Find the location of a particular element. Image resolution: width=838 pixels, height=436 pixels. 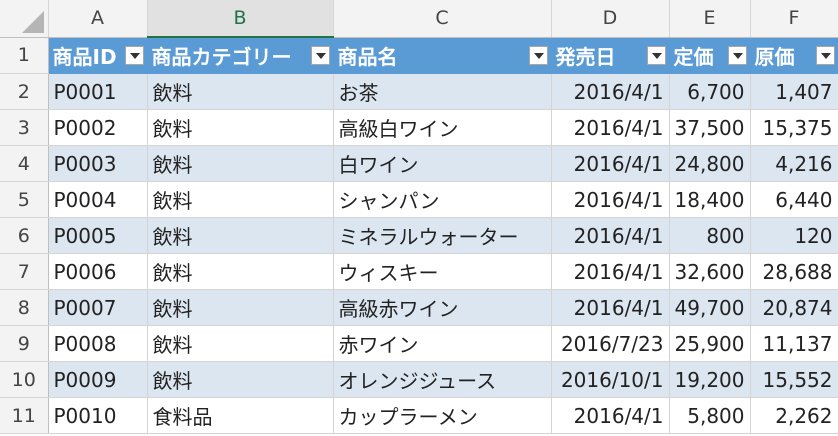

cell-cost: 15,552 is located at coordinates (794, 379).